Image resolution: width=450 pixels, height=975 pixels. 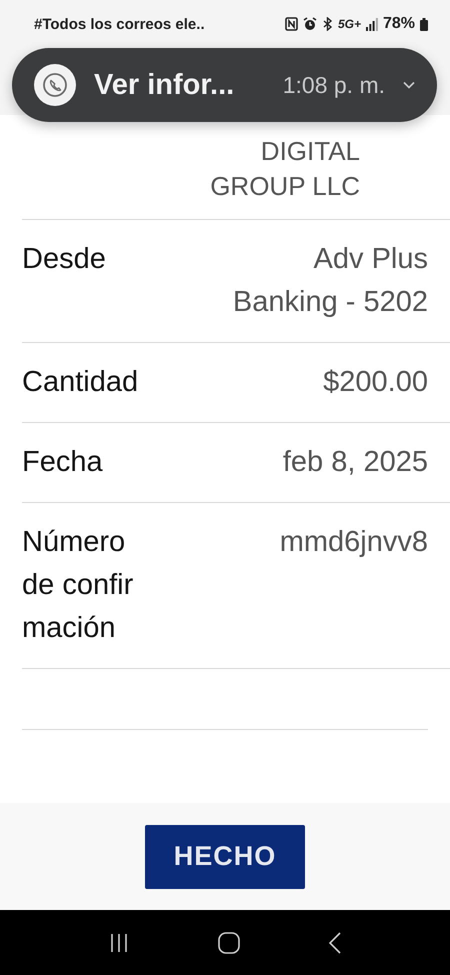 I want to click on detail-value: Banking - 5202, so click(x=330, y=302).